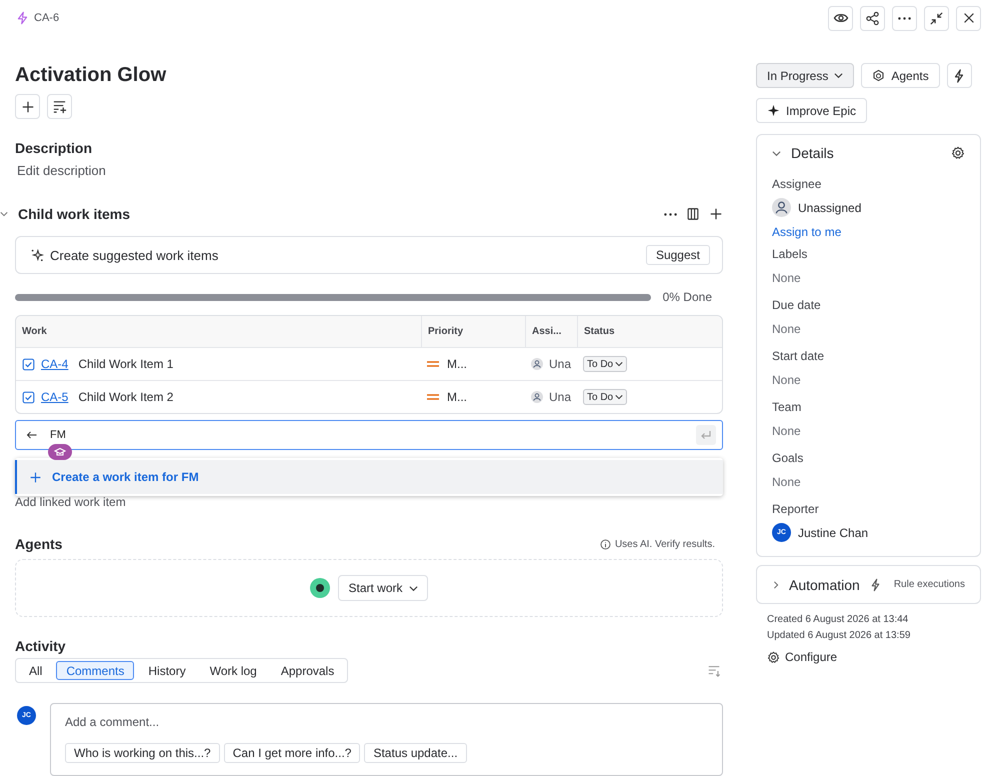  What do you see at coordinates (678, 255) in the screenshot?
I see `suggest-button: Suggest` at bounding box center [678, 255].